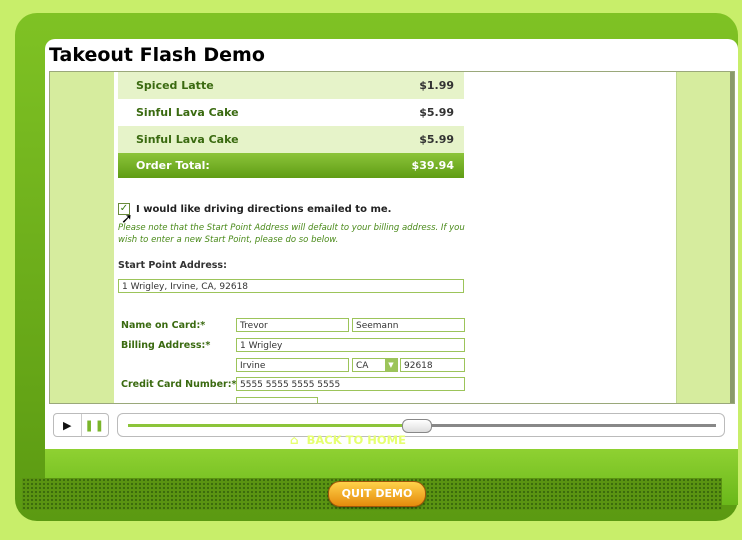  Describe the element at coordinates (375, 365) in the screenshot. I see `state-select: CA ▼` at that location.